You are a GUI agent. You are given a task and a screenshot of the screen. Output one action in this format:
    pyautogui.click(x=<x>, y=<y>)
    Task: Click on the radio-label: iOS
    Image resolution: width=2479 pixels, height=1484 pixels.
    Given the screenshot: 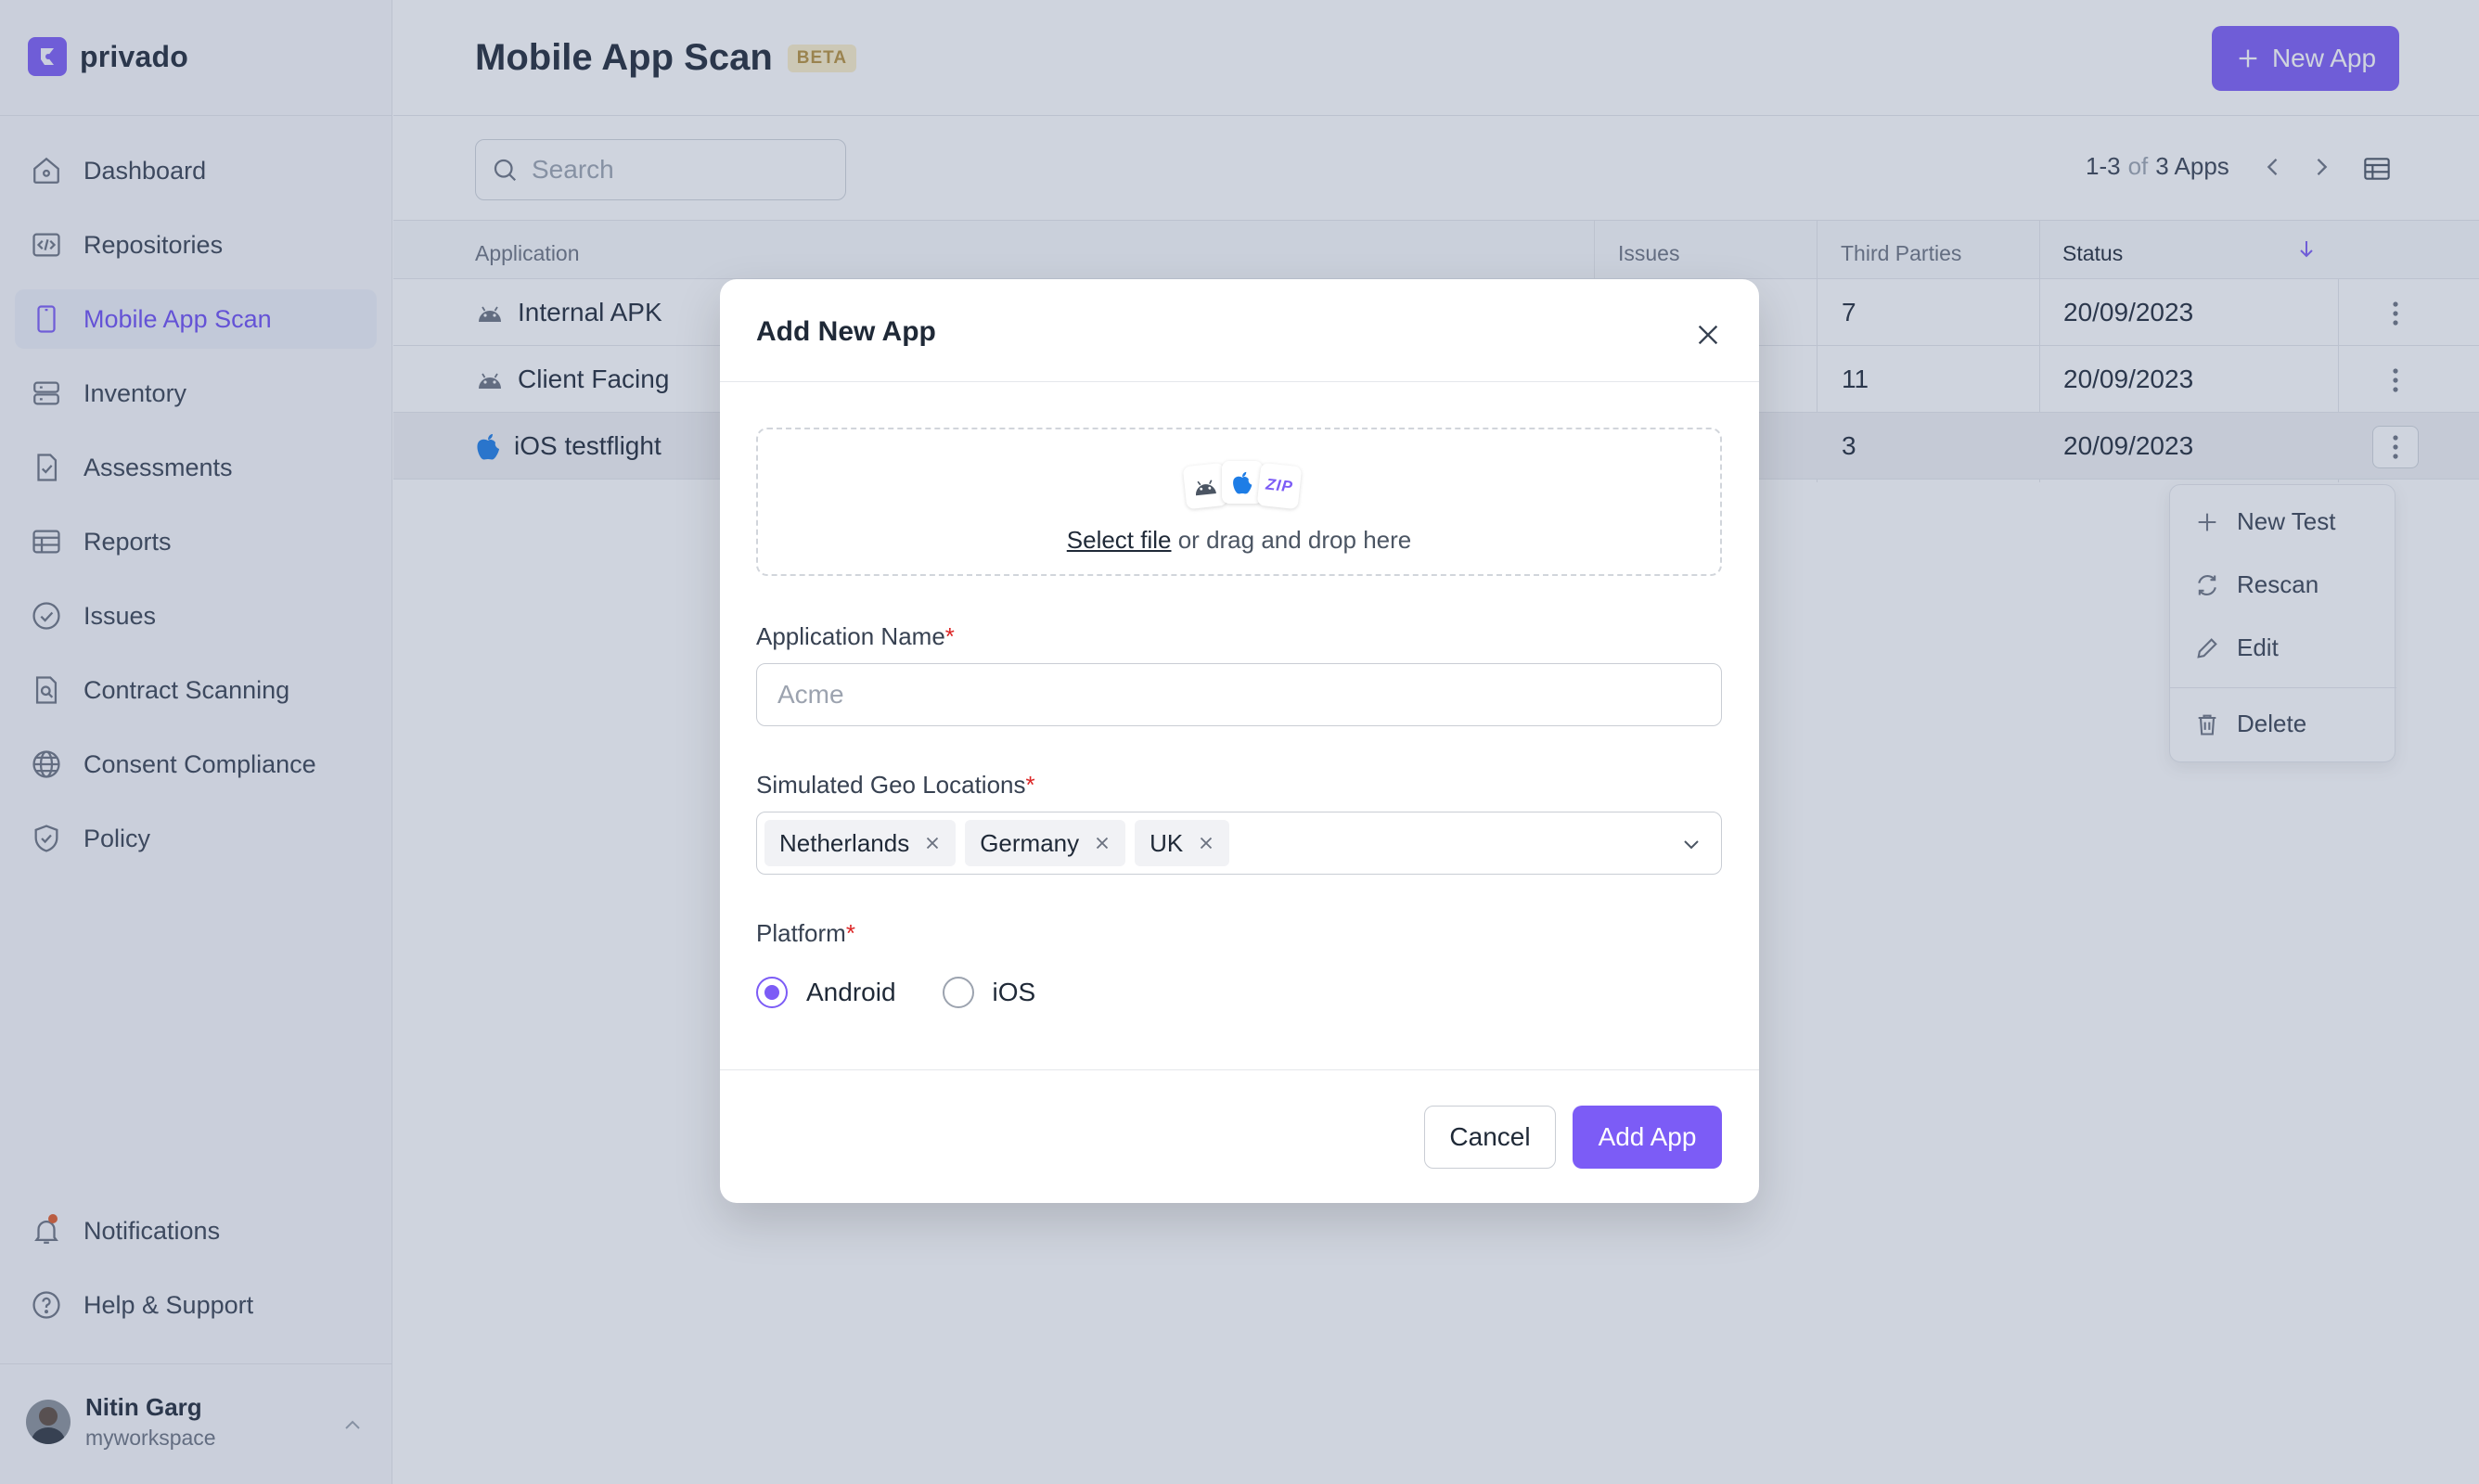 What is the action you would take?
    pyautogui.click(x=1014, y=992)
    